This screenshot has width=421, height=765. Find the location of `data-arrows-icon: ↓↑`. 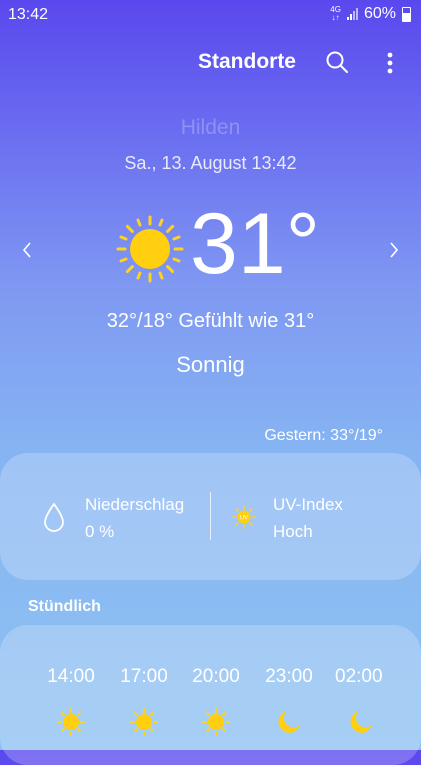

data-arrows-icon: ↓↑ is located at coordinates (335, 17).